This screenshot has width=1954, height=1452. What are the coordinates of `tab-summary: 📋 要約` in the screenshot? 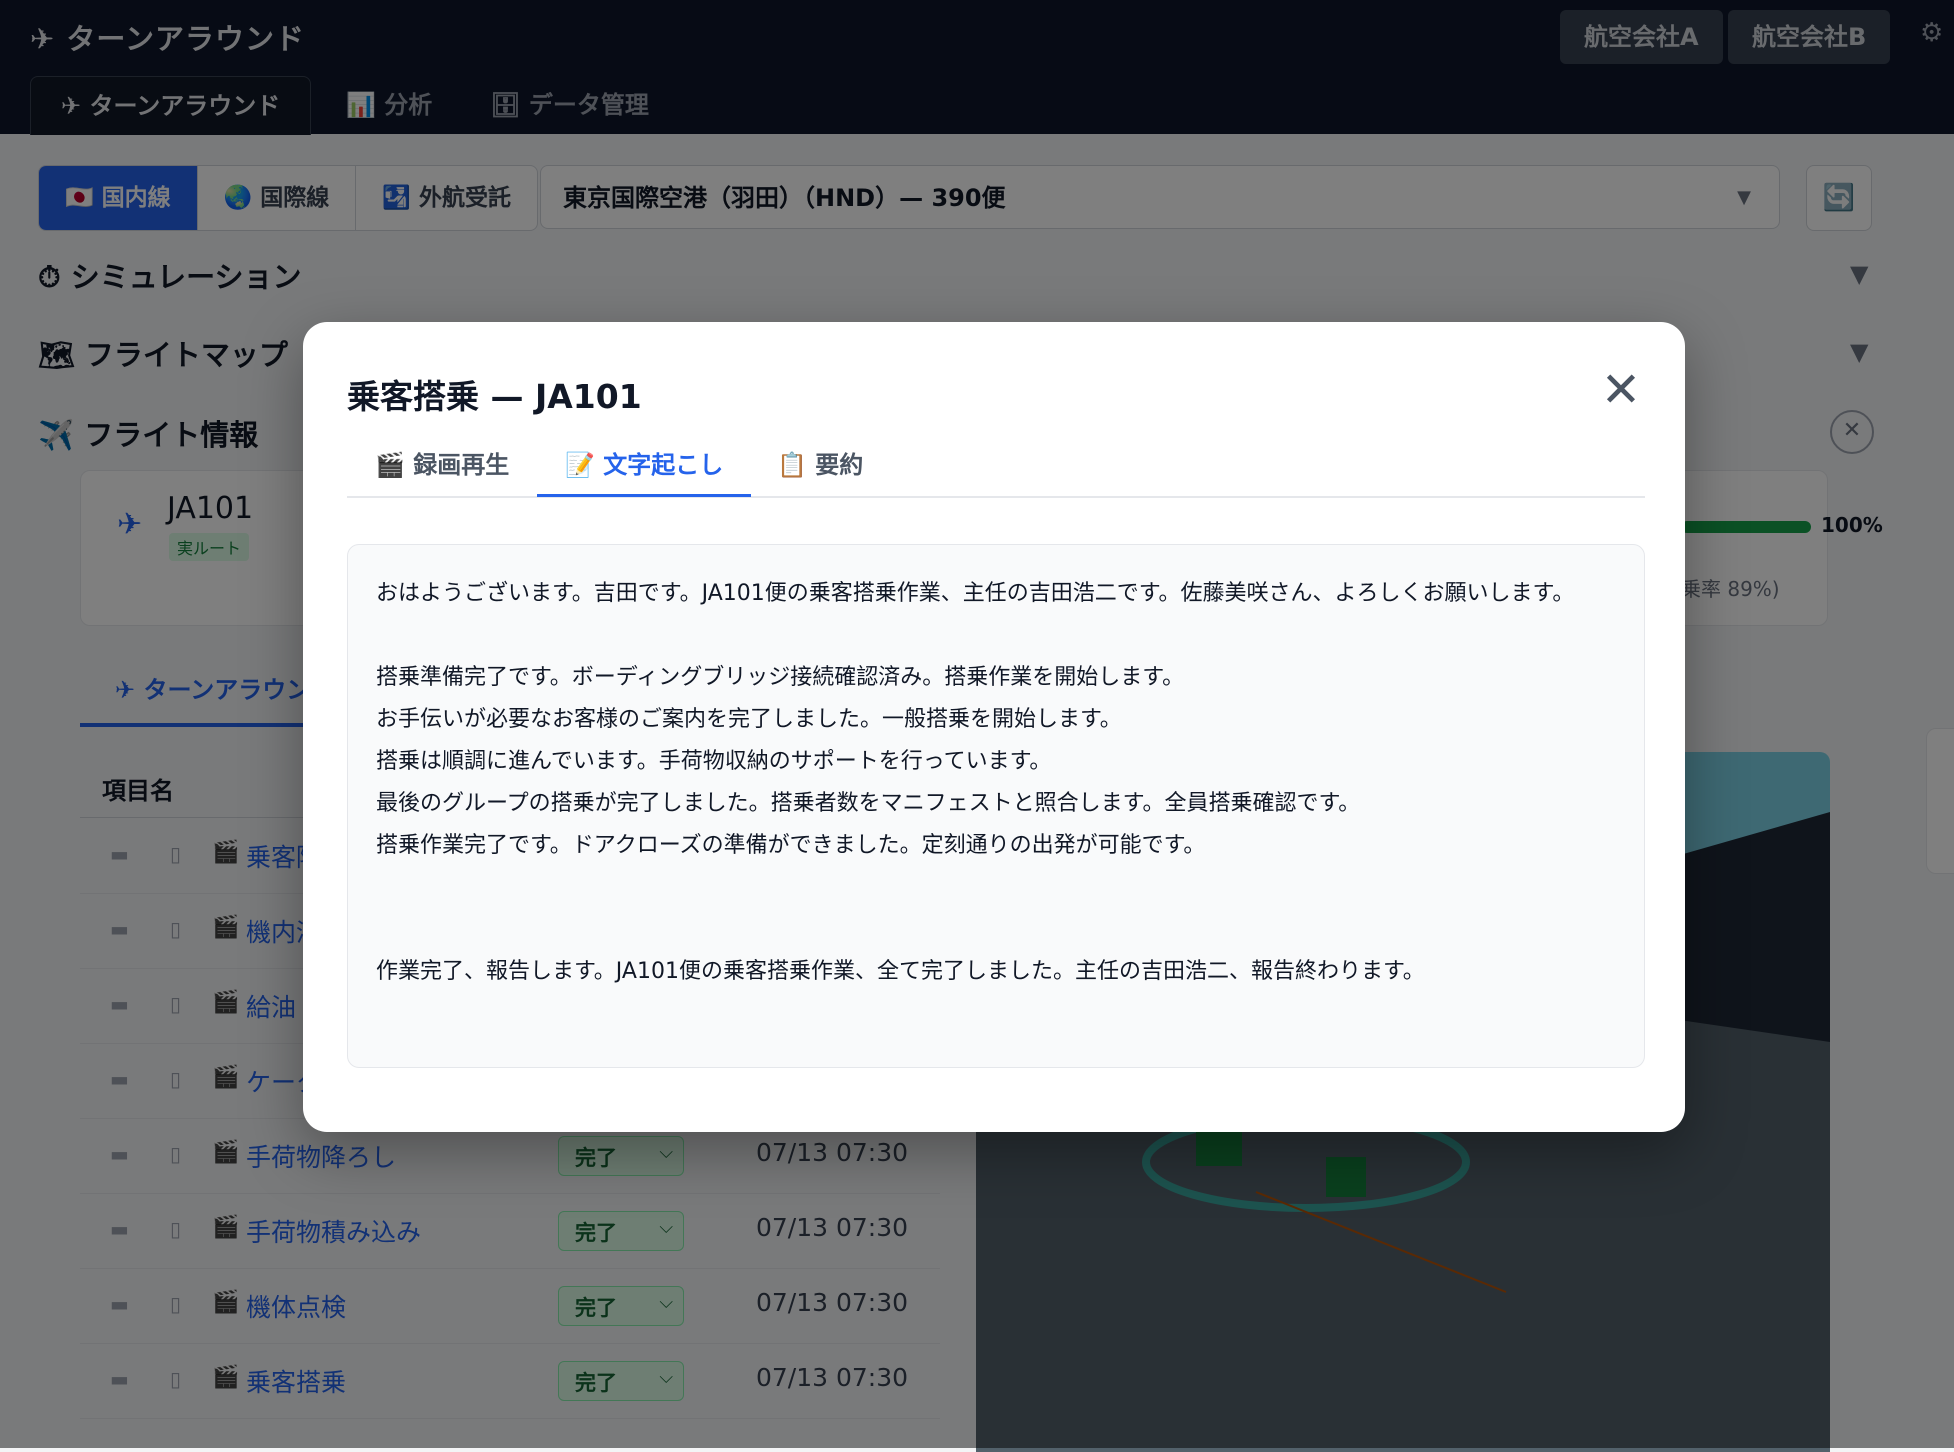 It's located at (820, 467).